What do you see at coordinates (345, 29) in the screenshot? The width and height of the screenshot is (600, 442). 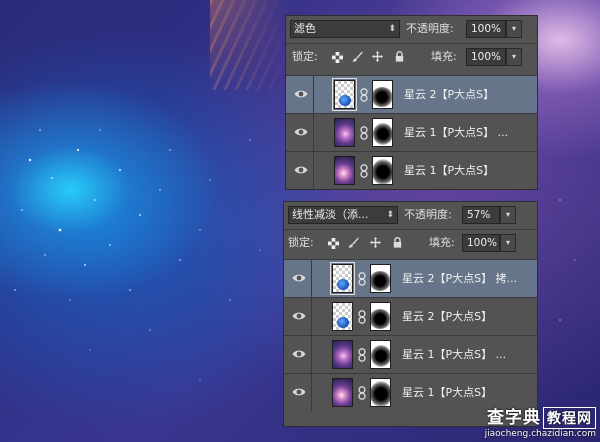 I see `blend-mode-dropdown: 滤色 ⬍` at bounding box center [345, 29].